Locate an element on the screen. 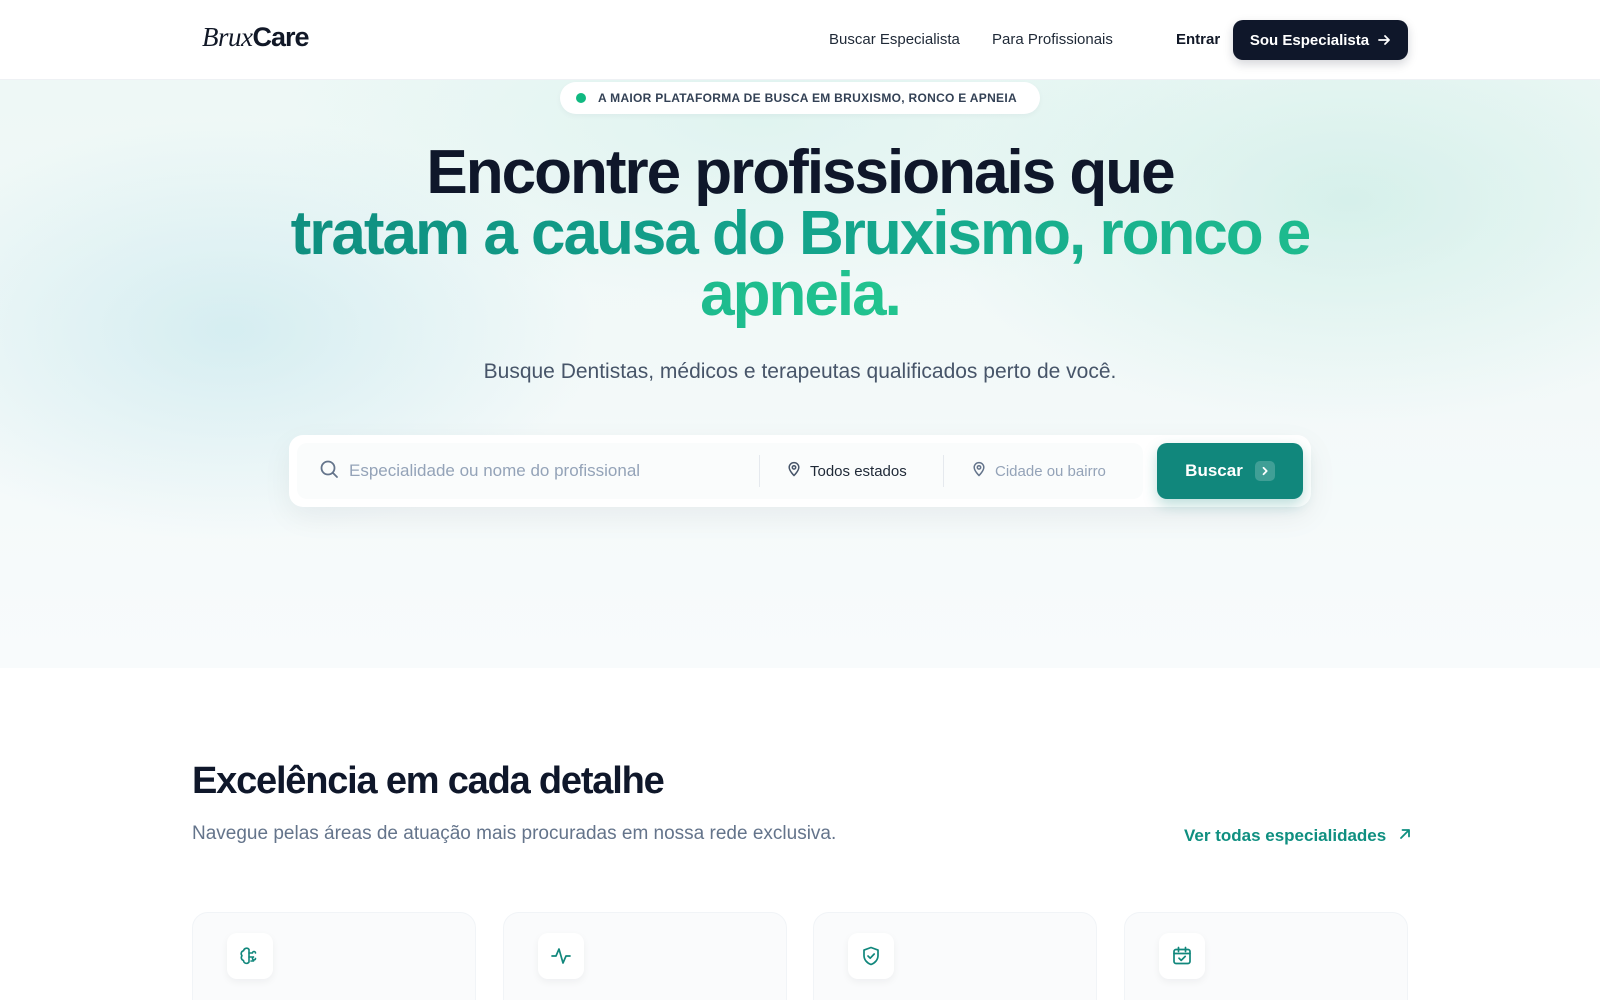  sou-especialista-button: Sou Especialista is located at coordinates (1320, 40).